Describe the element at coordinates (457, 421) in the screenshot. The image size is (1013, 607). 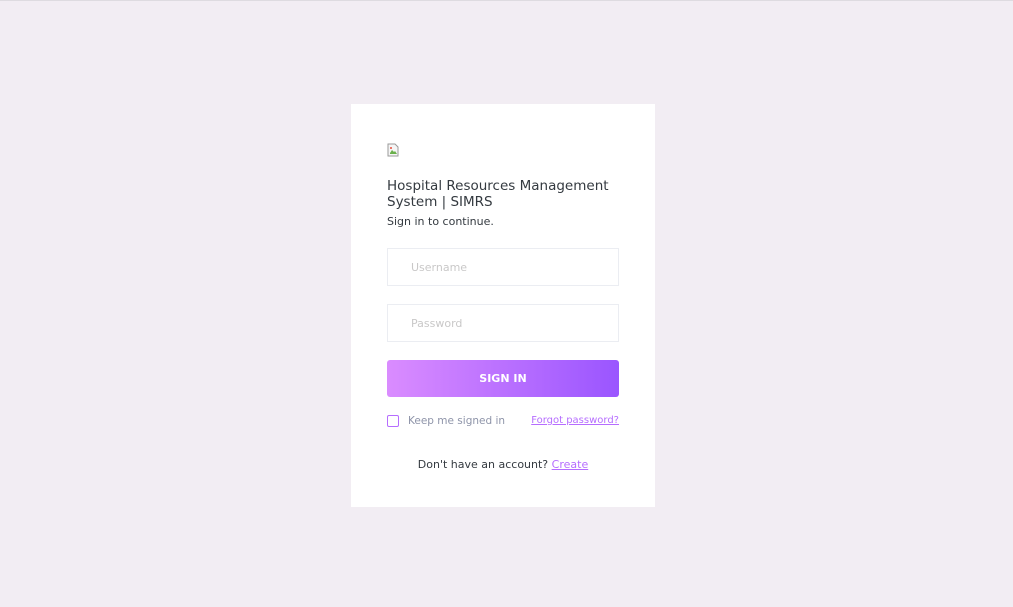
I see `keep-signed-in-label: Keep me signed in` at that location.